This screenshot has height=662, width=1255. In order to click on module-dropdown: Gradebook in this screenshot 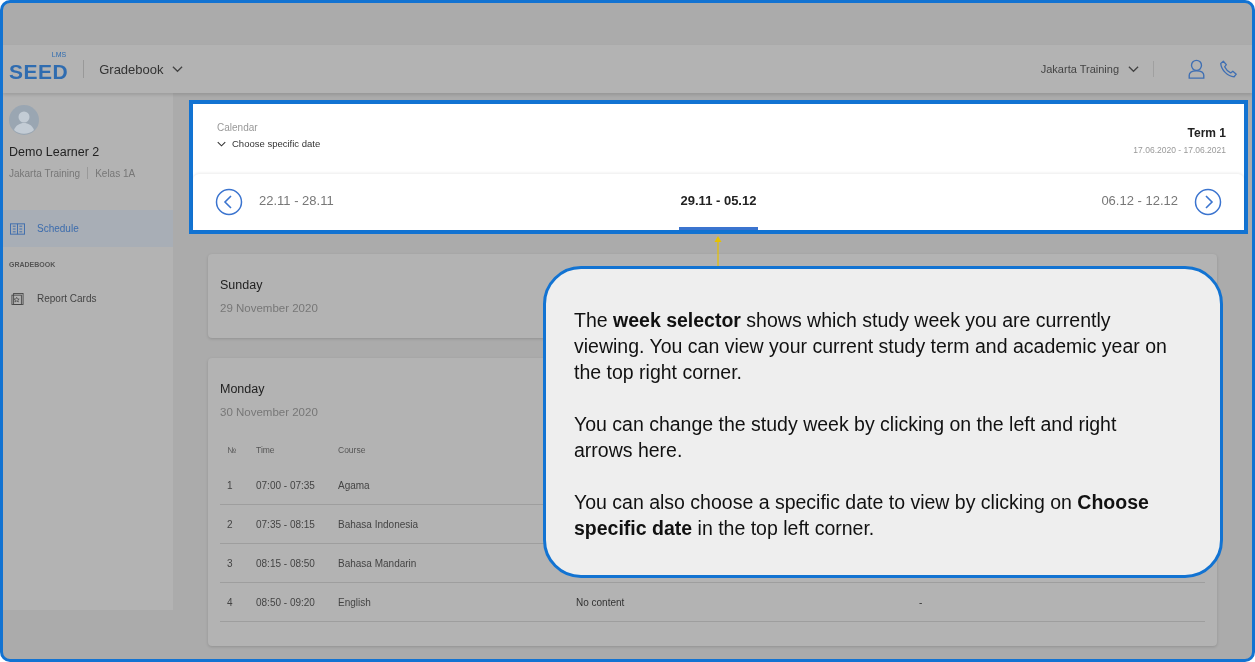, I will do `click(141, 69)`.